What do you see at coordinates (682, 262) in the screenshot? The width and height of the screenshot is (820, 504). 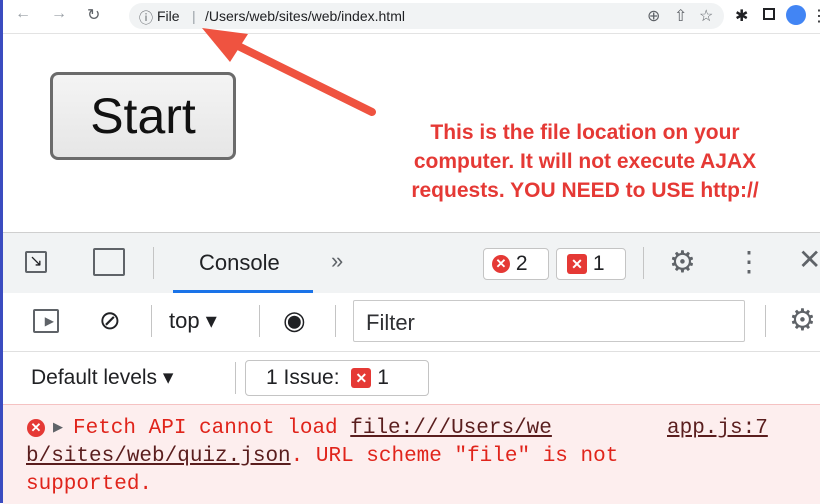 I see `settings-gear-icon: ⚙` at bounding box center [682, 262].